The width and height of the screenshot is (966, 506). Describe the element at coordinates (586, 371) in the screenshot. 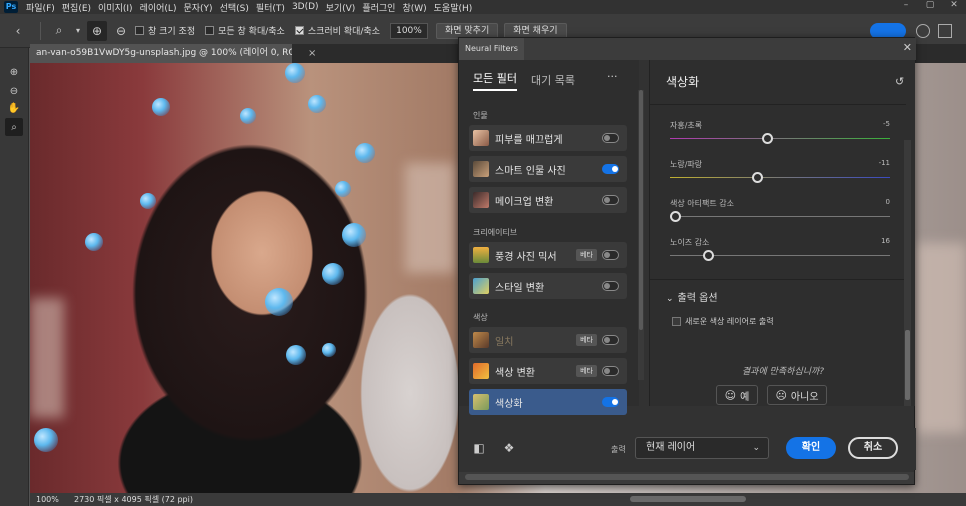

I see `beta-badge: 베타` at that location.